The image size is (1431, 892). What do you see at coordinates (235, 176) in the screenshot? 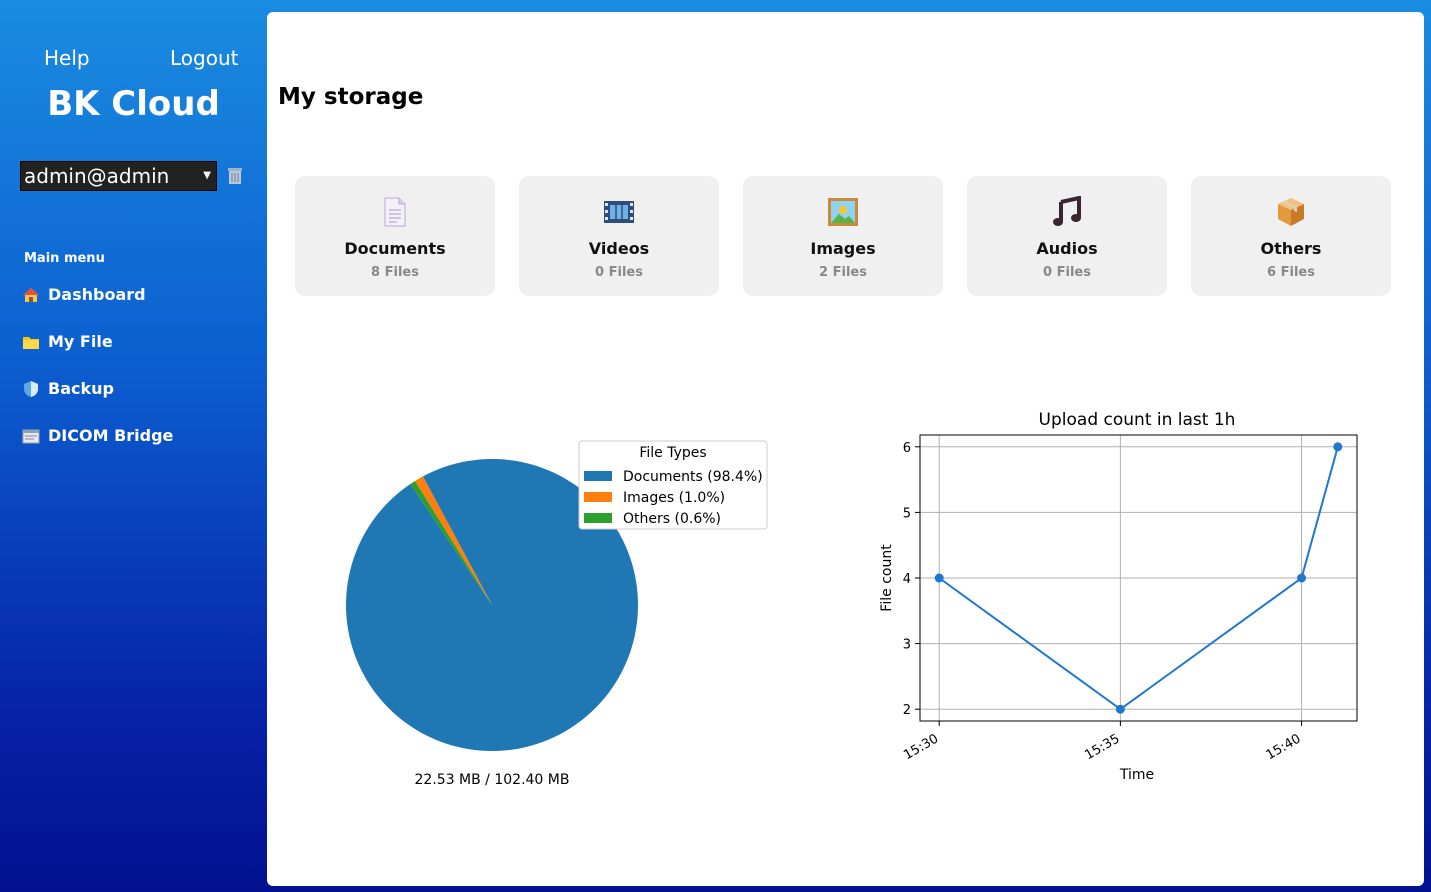
I see `trash-icon` at bounding box center [235, 176].